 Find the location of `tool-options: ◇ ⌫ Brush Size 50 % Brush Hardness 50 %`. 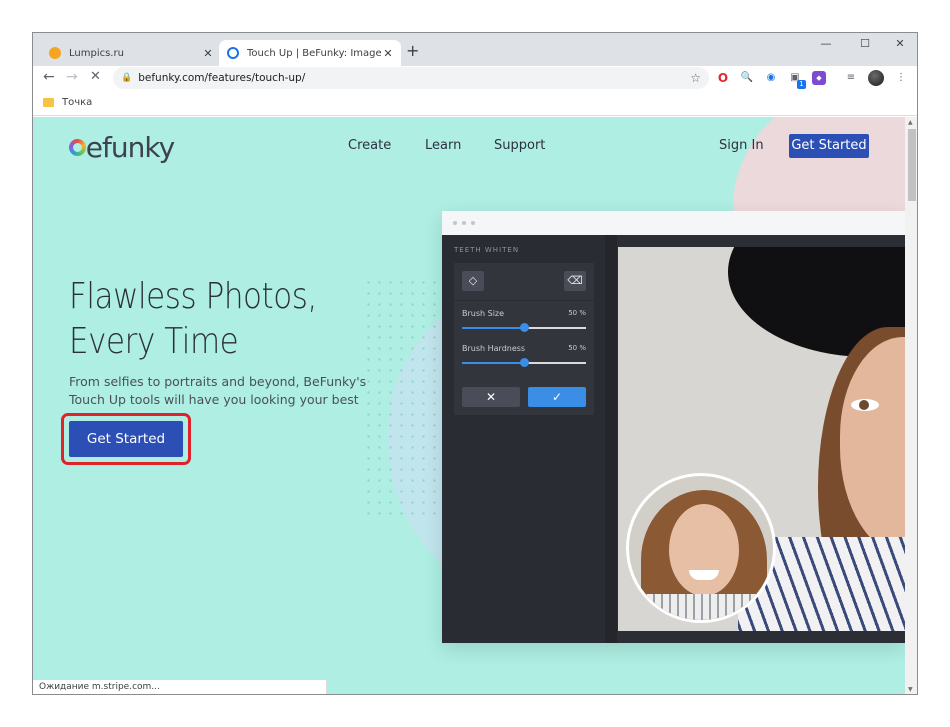

tool-options: ◇ ⌫ Brush Size 50 % Brush Hardness 50 % is located at coordinates (524, 339).